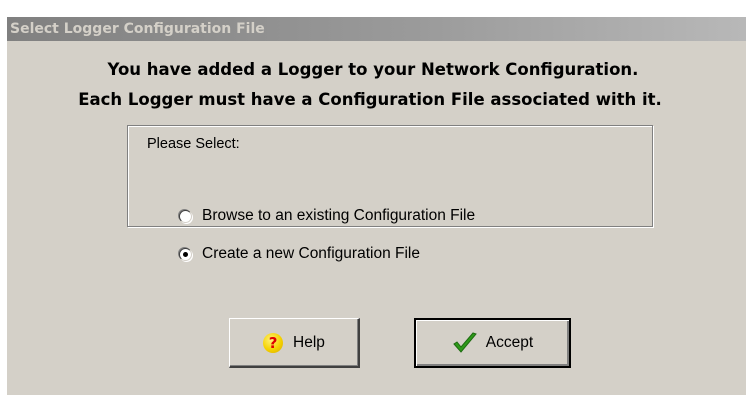  What do you see at coordinates (185, 216) in the screenshot?
I see `radio-browse-existing` at bounding box center [185, 216].